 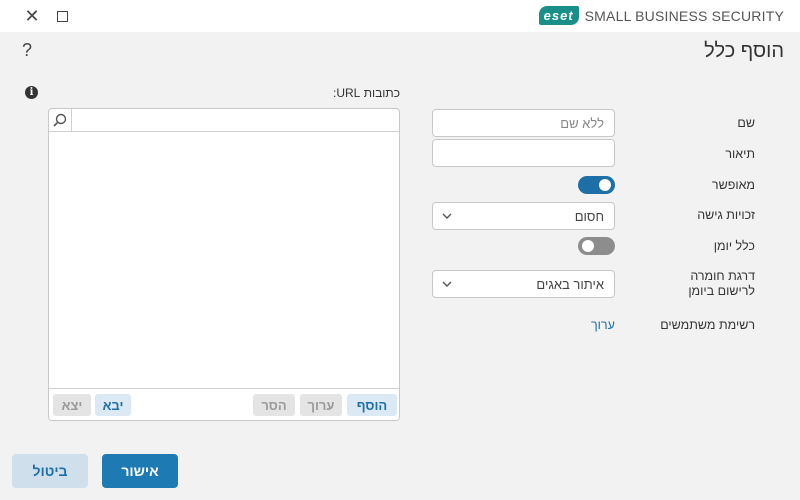 I want to click on ok-button: אישור, so click(x=140, y=471).